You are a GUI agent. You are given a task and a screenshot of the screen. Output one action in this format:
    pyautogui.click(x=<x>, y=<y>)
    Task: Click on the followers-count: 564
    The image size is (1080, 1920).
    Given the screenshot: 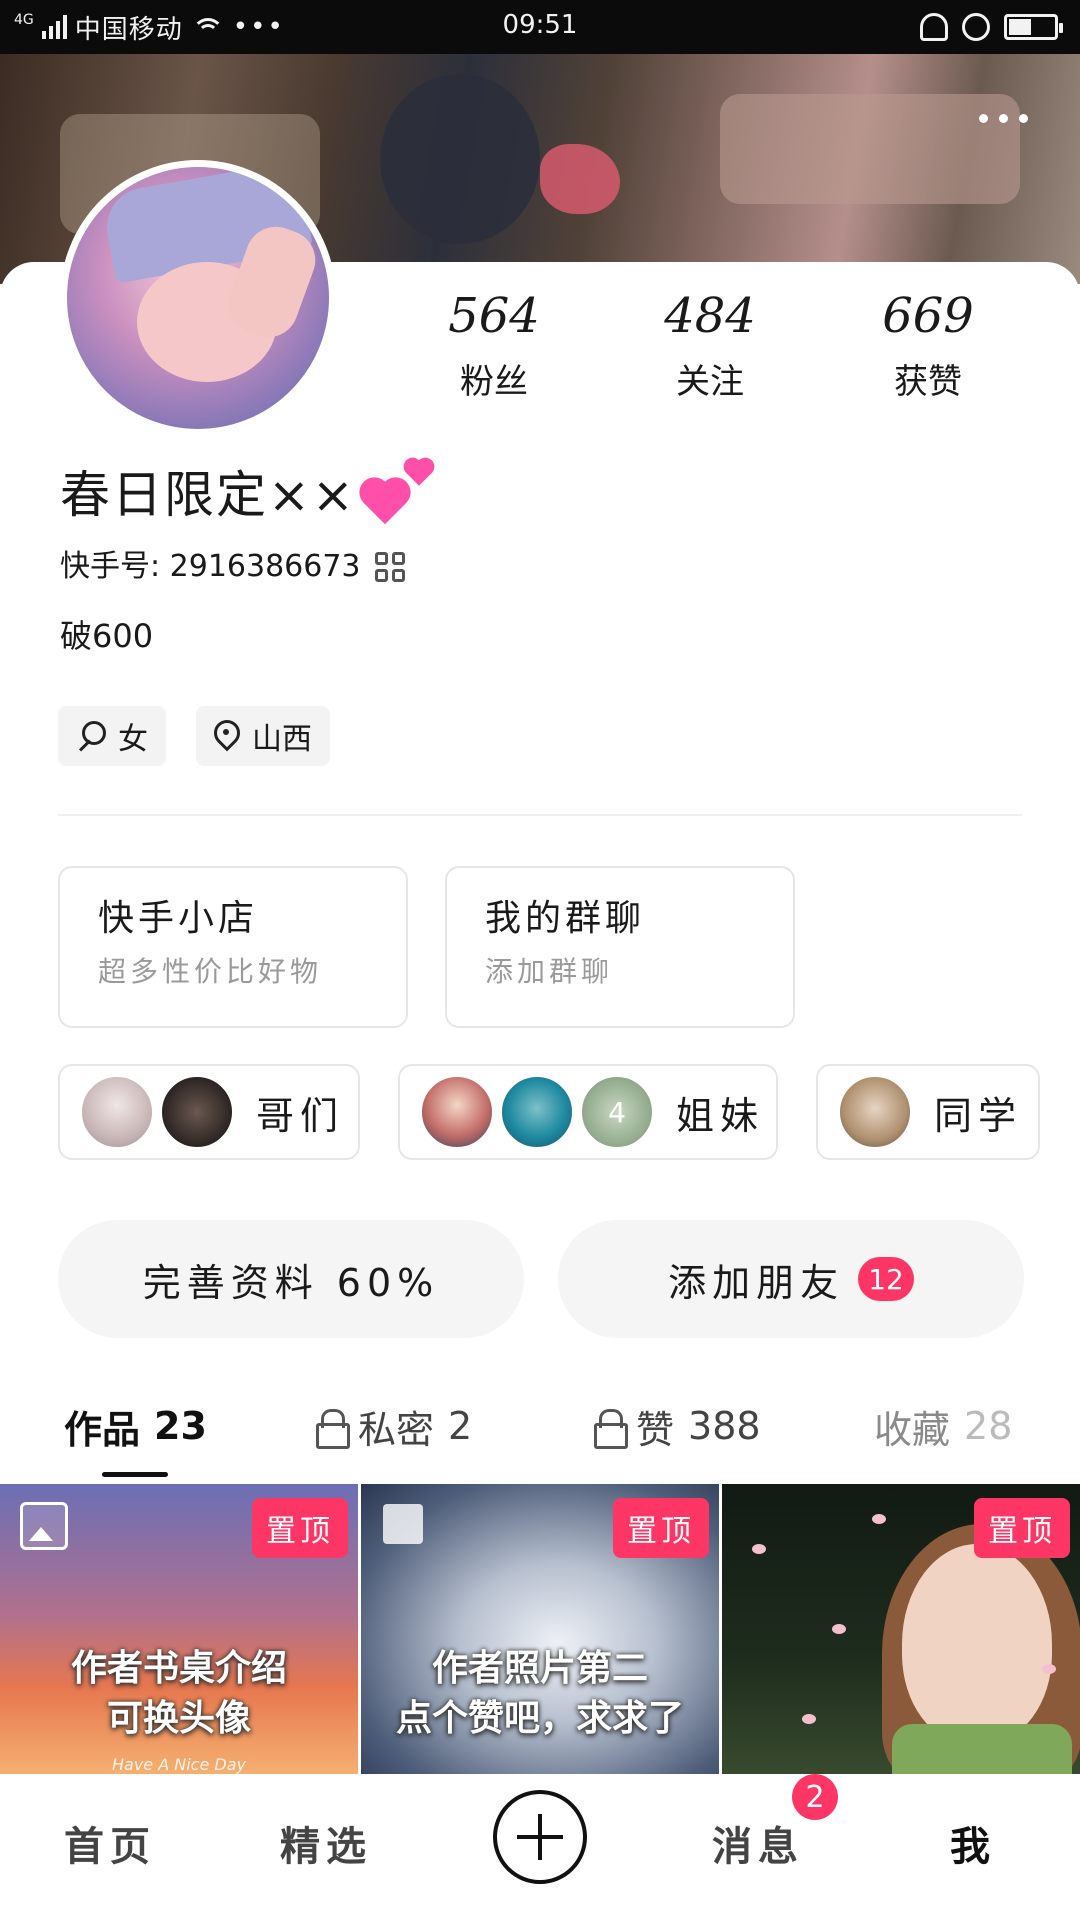 What is the action you would take?
    pyautogui.click(x=494, y=316)
    